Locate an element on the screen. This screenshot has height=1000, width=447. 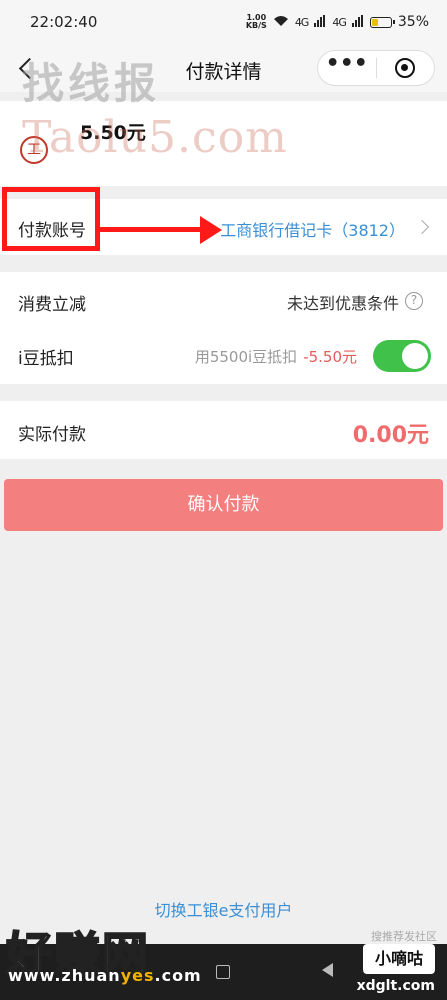
confirm-payment-button: 确认付款 is located at coordinates (223, 505).